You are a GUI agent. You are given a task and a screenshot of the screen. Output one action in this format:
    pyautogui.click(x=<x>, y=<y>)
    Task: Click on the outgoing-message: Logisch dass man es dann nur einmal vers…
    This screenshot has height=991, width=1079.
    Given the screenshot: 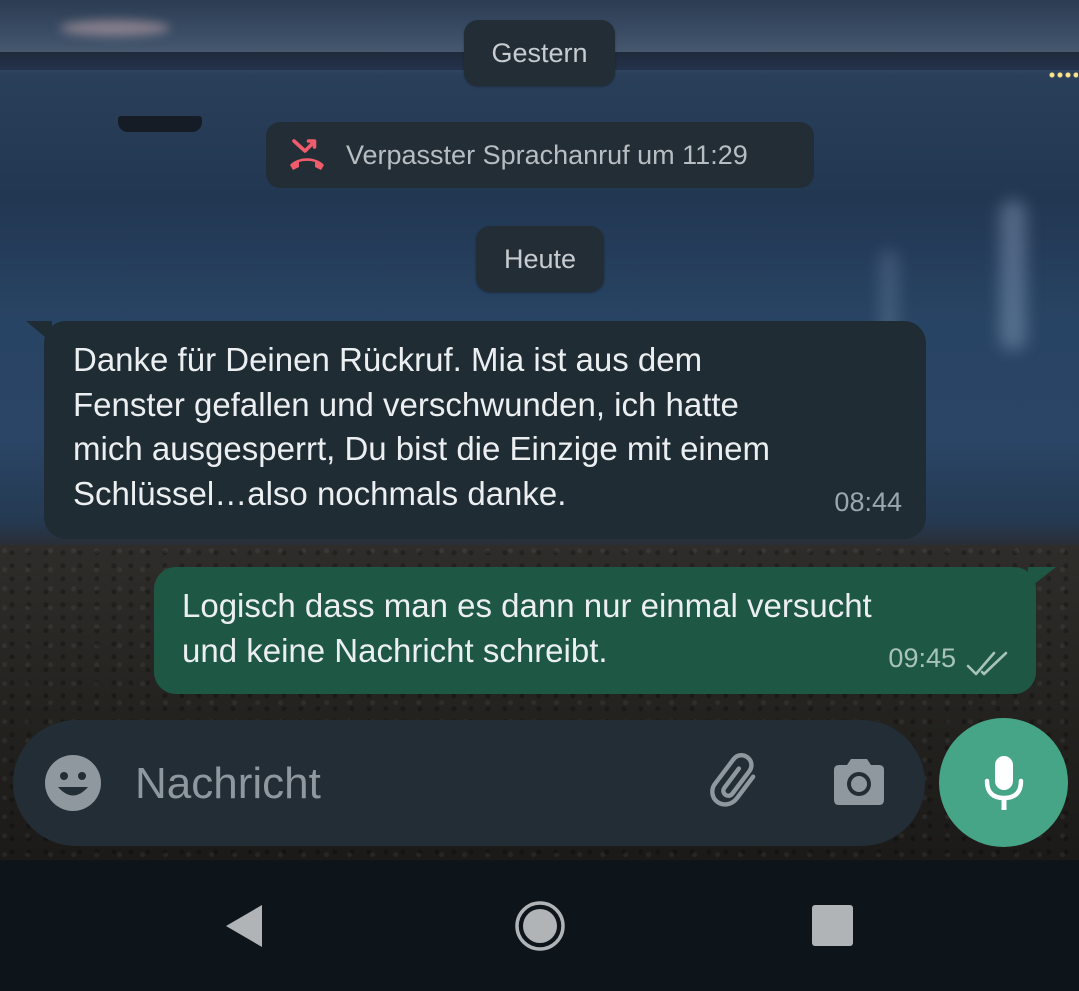 What is the action you would take?
    pyautogui.click(x=605, y=630)
    